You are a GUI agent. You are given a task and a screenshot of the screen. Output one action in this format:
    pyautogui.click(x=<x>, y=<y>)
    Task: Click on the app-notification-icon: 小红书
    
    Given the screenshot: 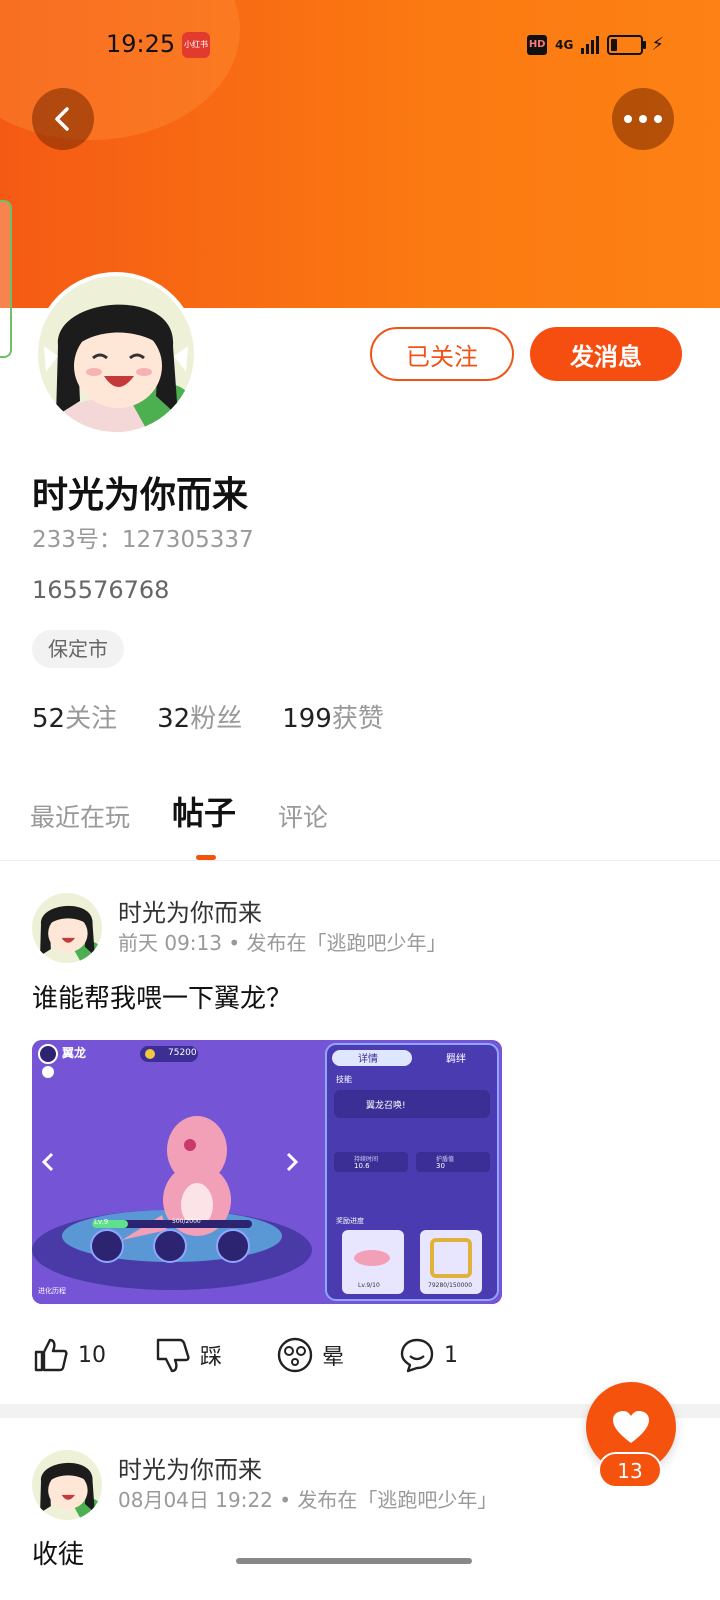 What is the action you would take?
    pyautogui.click(x=196, y=45)
    